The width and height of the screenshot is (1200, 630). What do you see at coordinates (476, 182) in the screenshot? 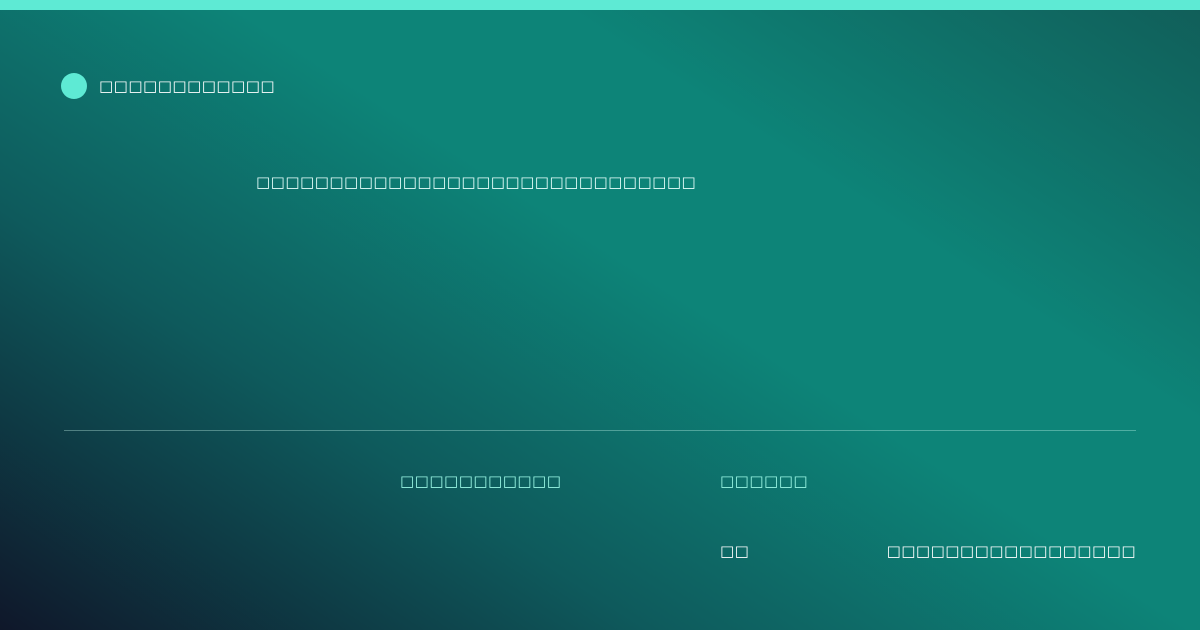
I see `headline: □□□□□□□□□□□□□□□□□□□□□□□□□□□□□□` at bounding box center [476, 182].